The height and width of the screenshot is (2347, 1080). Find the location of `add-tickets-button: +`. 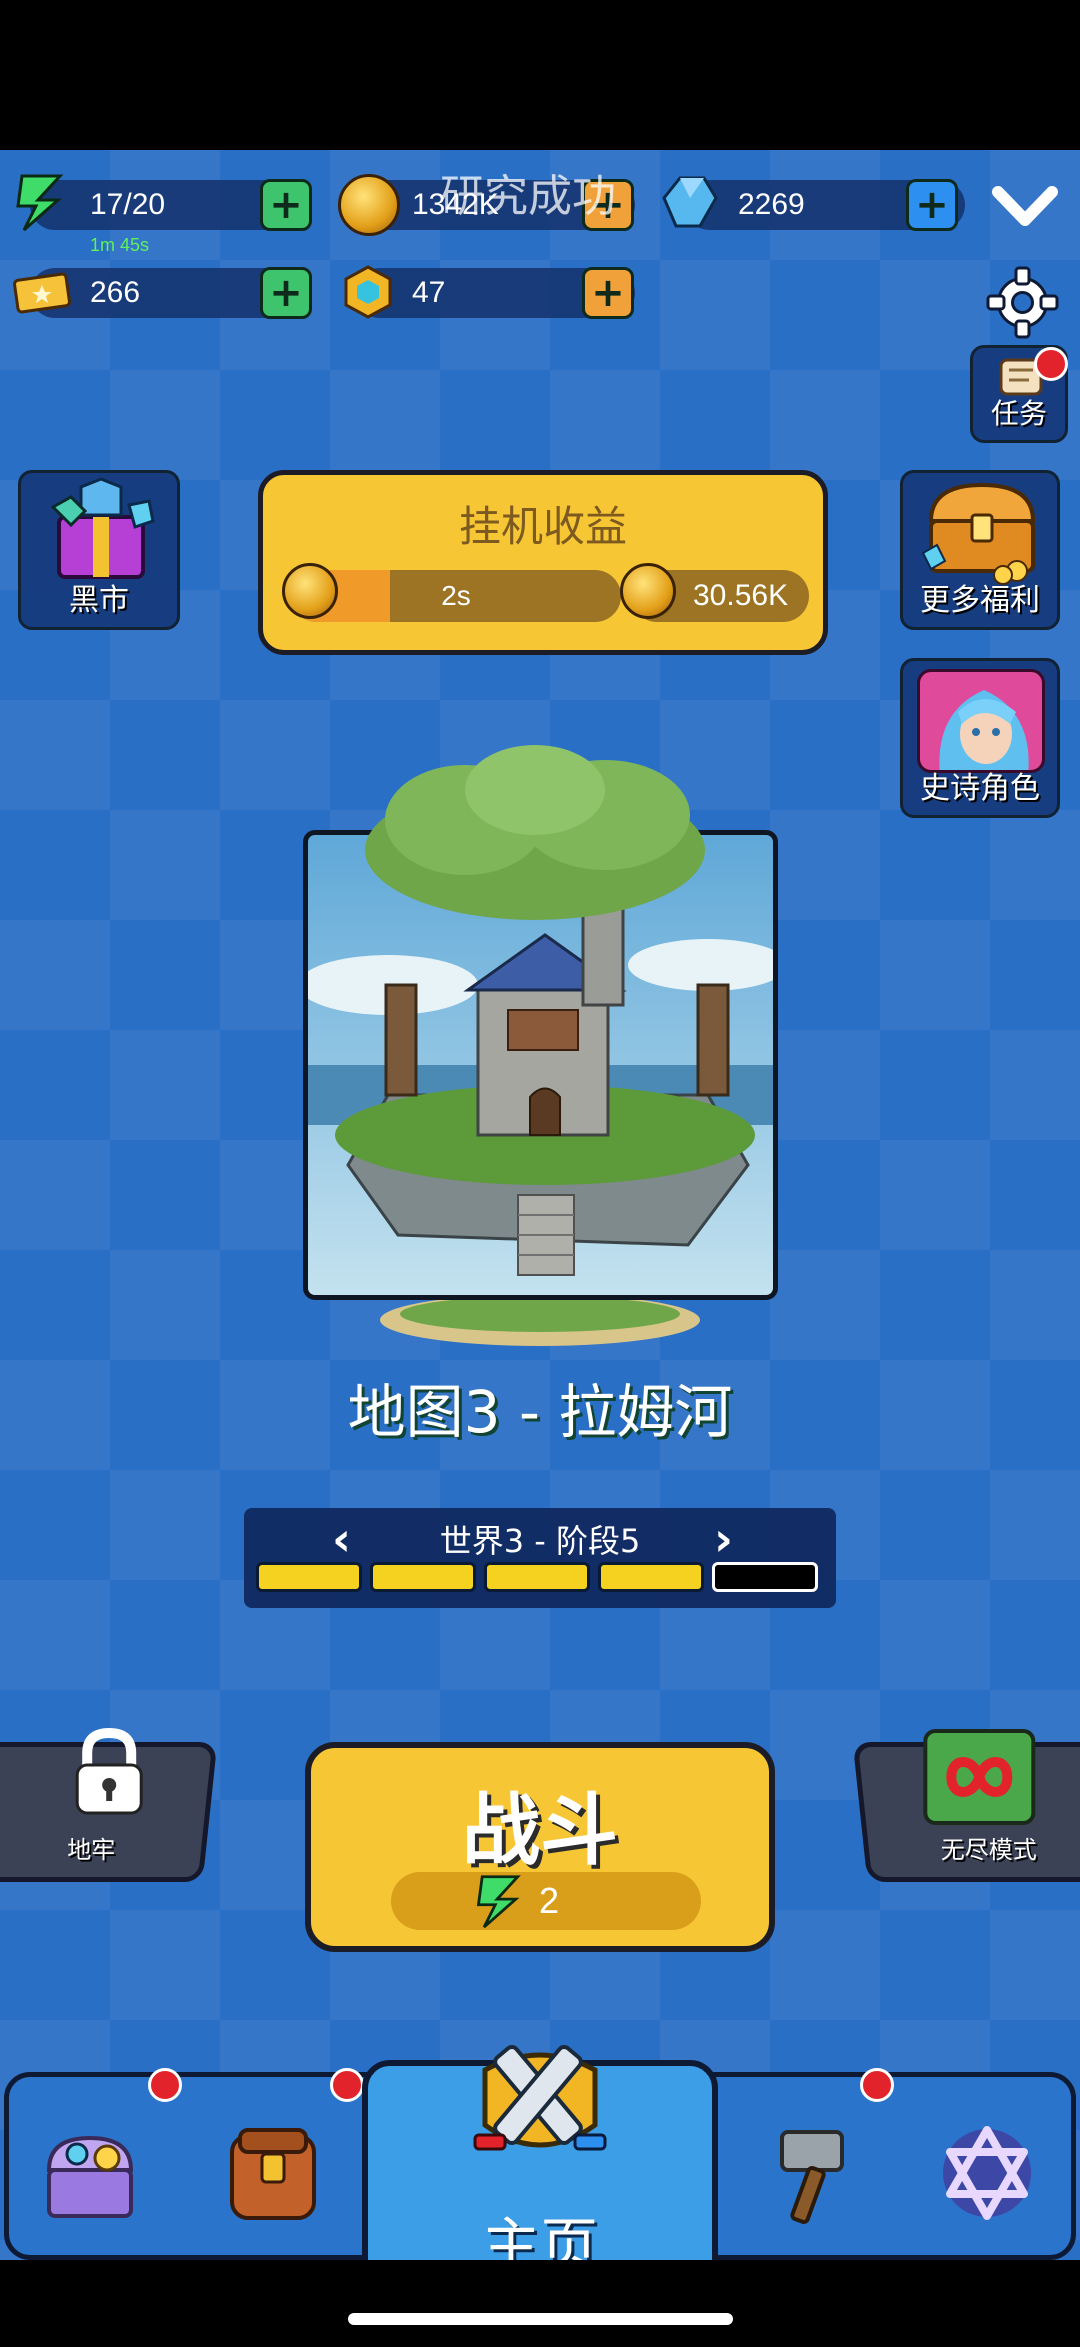

add-tickets-button: + is located at coordinates (286, 293).